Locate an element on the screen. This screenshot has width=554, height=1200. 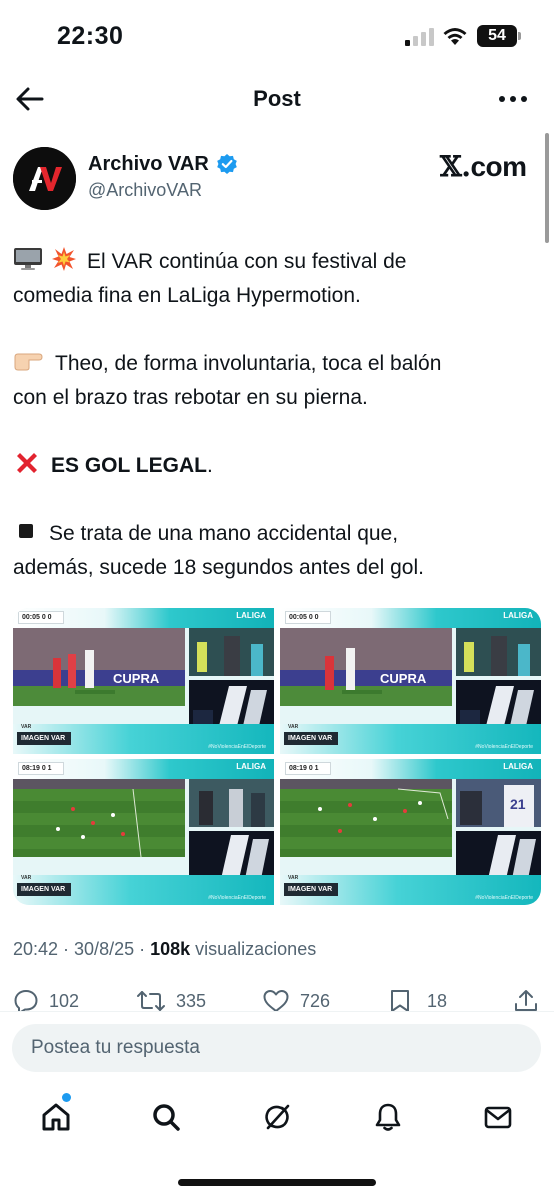
nav-messages is located at coordinates (498, 1117).